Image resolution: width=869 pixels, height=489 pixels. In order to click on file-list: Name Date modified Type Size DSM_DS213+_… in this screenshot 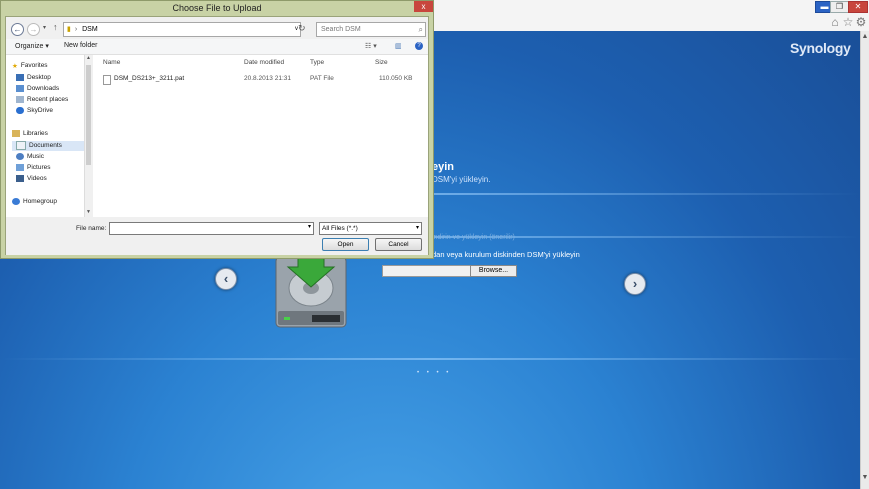, I will do `click(260, 136)`.